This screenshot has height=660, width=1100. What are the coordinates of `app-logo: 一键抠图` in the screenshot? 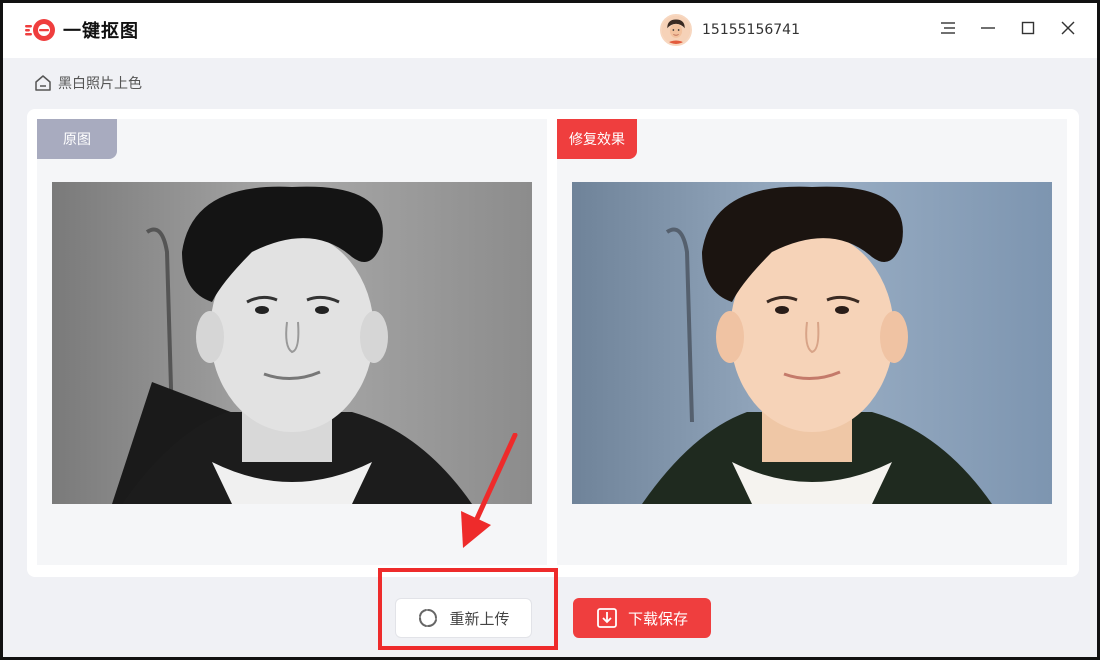 It's located at (82, 30).